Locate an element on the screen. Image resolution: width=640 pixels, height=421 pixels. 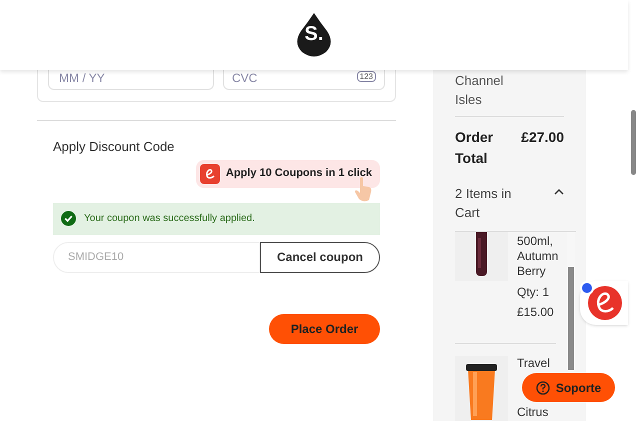
product-name: Citrus is located at coordinates (532, 412).